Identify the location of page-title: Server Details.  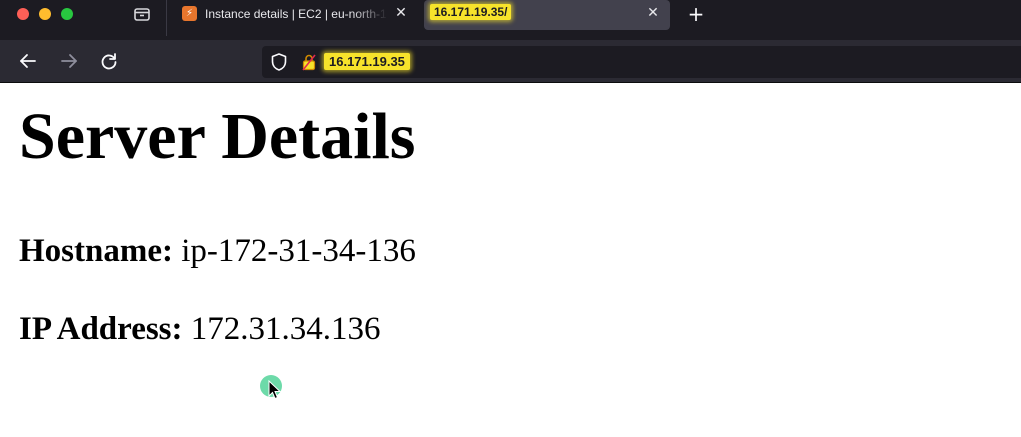
(217, 136).